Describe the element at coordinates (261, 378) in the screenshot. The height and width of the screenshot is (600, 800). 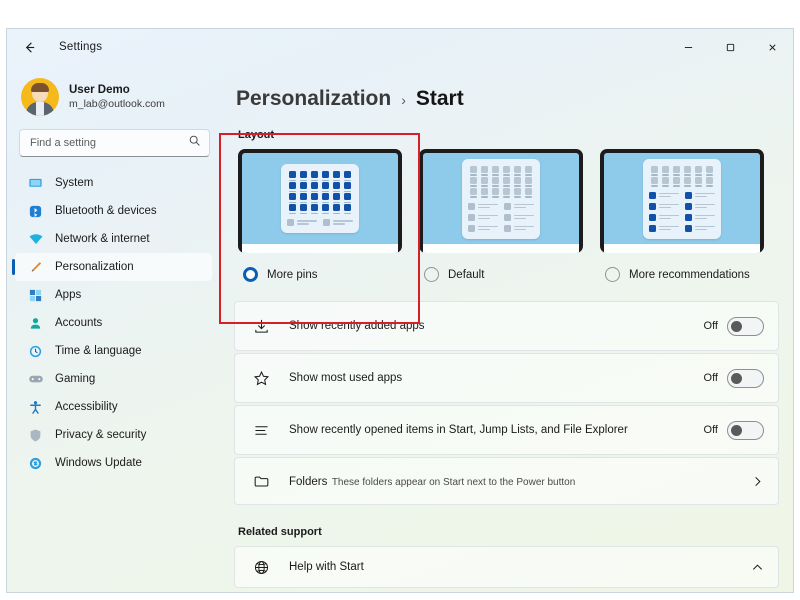
I see `star-icon` at that location.